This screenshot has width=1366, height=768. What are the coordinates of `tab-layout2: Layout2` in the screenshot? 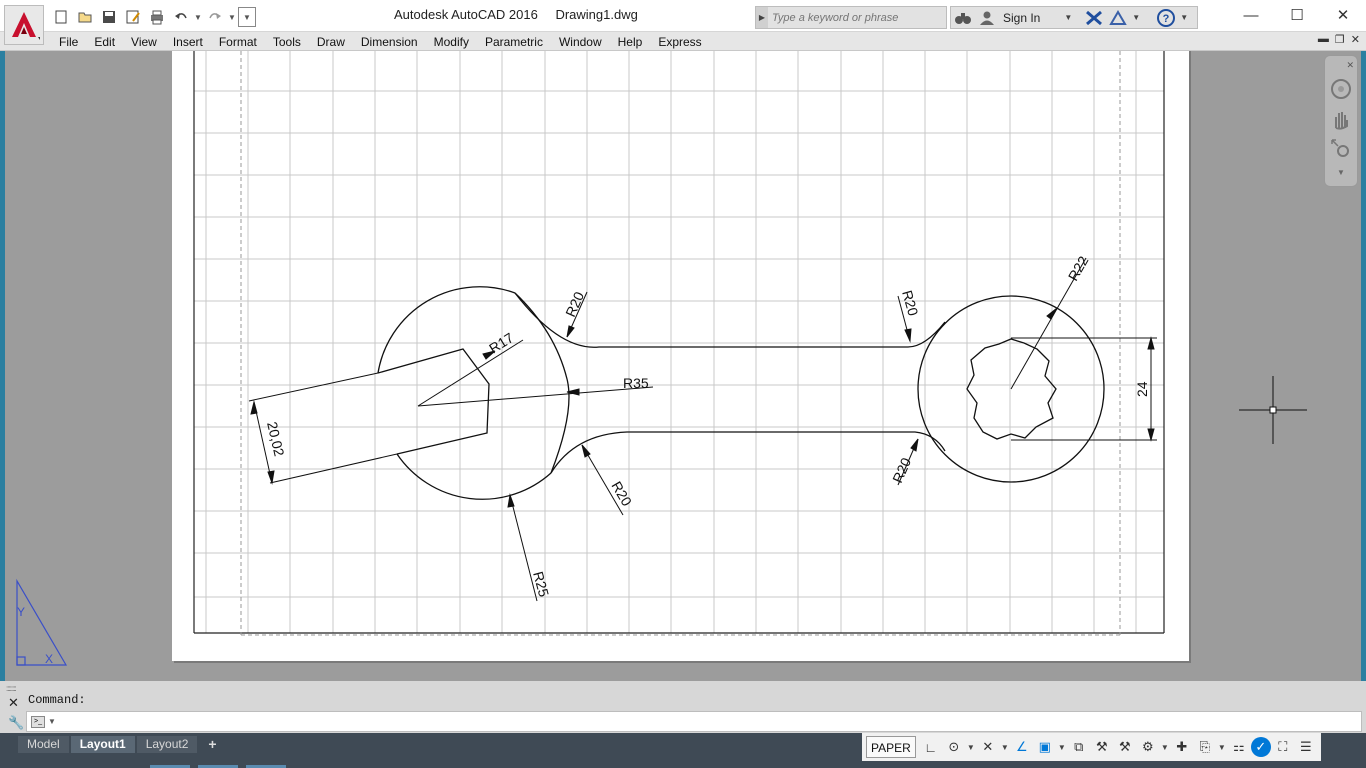 It's located at (167, 744).